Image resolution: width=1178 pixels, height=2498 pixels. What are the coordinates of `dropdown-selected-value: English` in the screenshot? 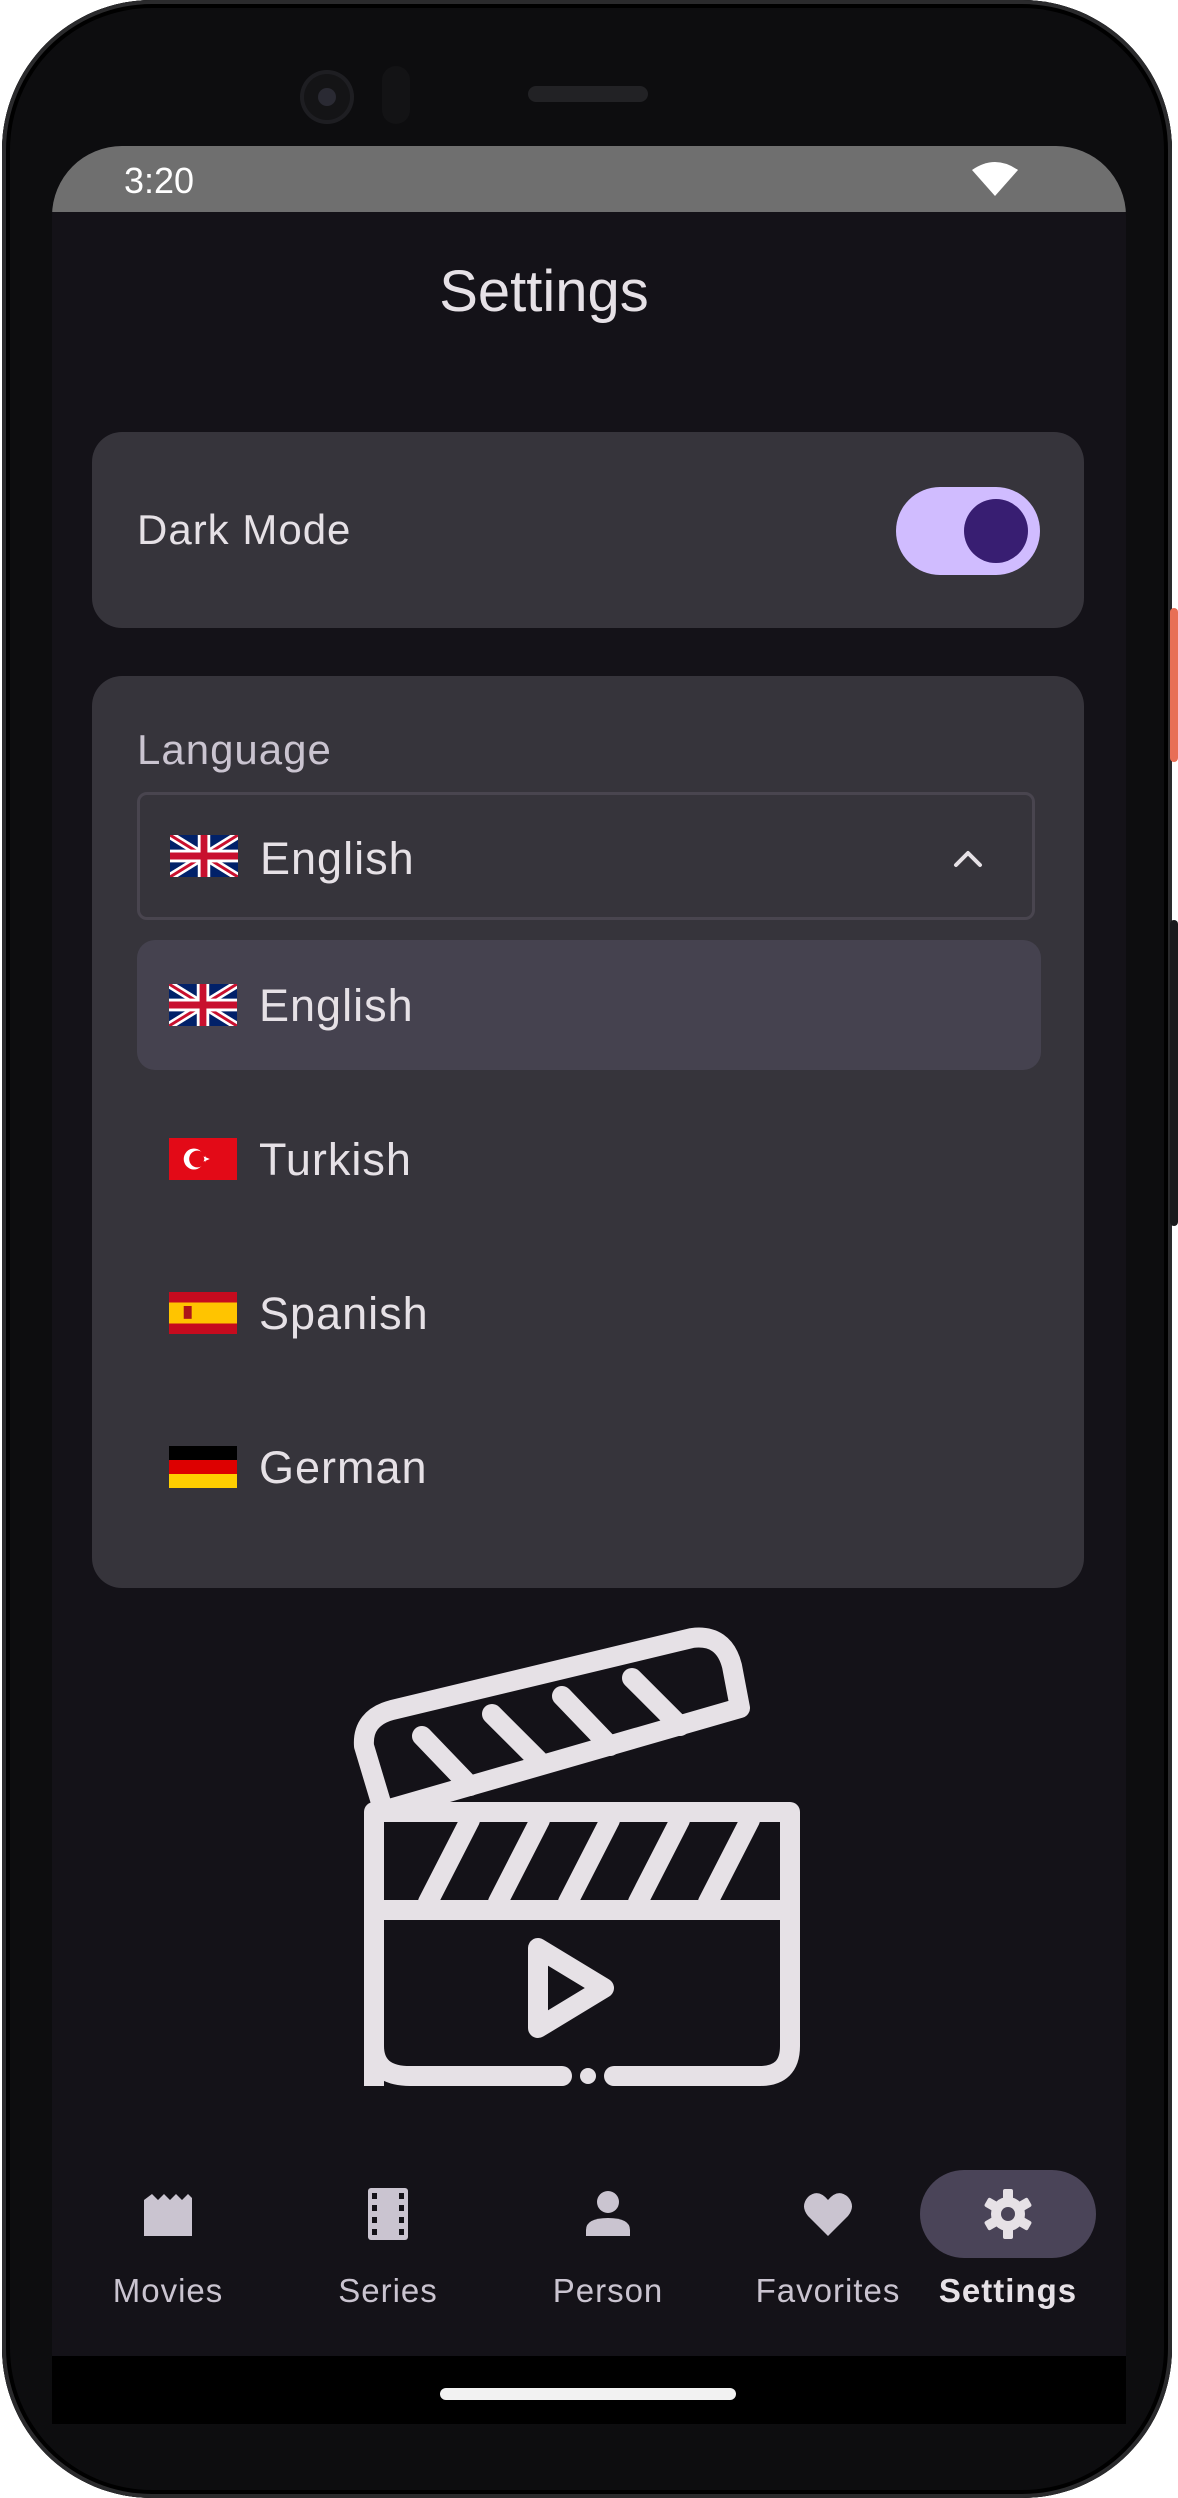 It's located at (337, 858).